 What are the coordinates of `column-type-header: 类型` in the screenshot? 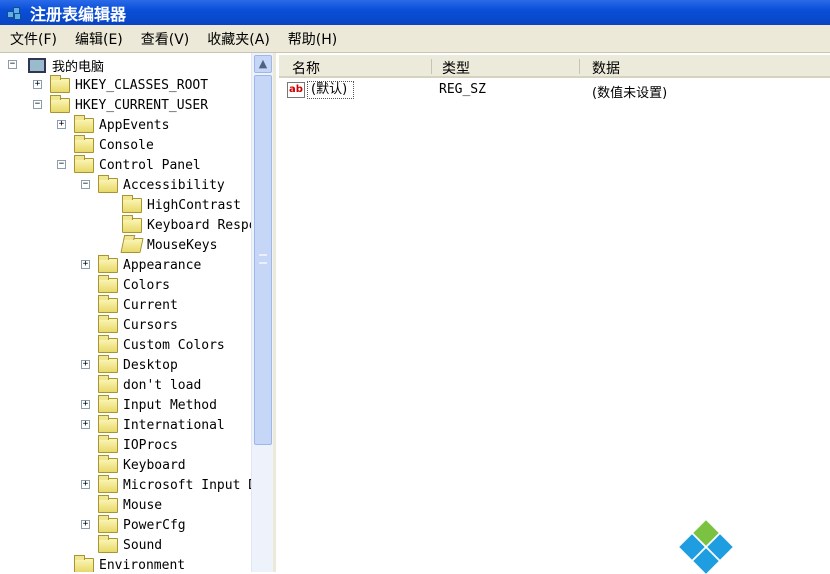 It's located at (456, 68).